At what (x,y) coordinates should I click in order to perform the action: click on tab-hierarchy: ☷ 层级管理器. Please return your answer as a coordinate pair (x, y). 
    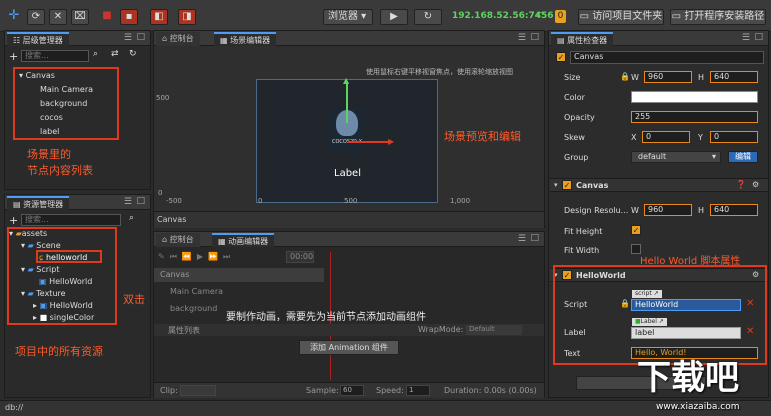
    Looking at the image, I should click on (38, 39).